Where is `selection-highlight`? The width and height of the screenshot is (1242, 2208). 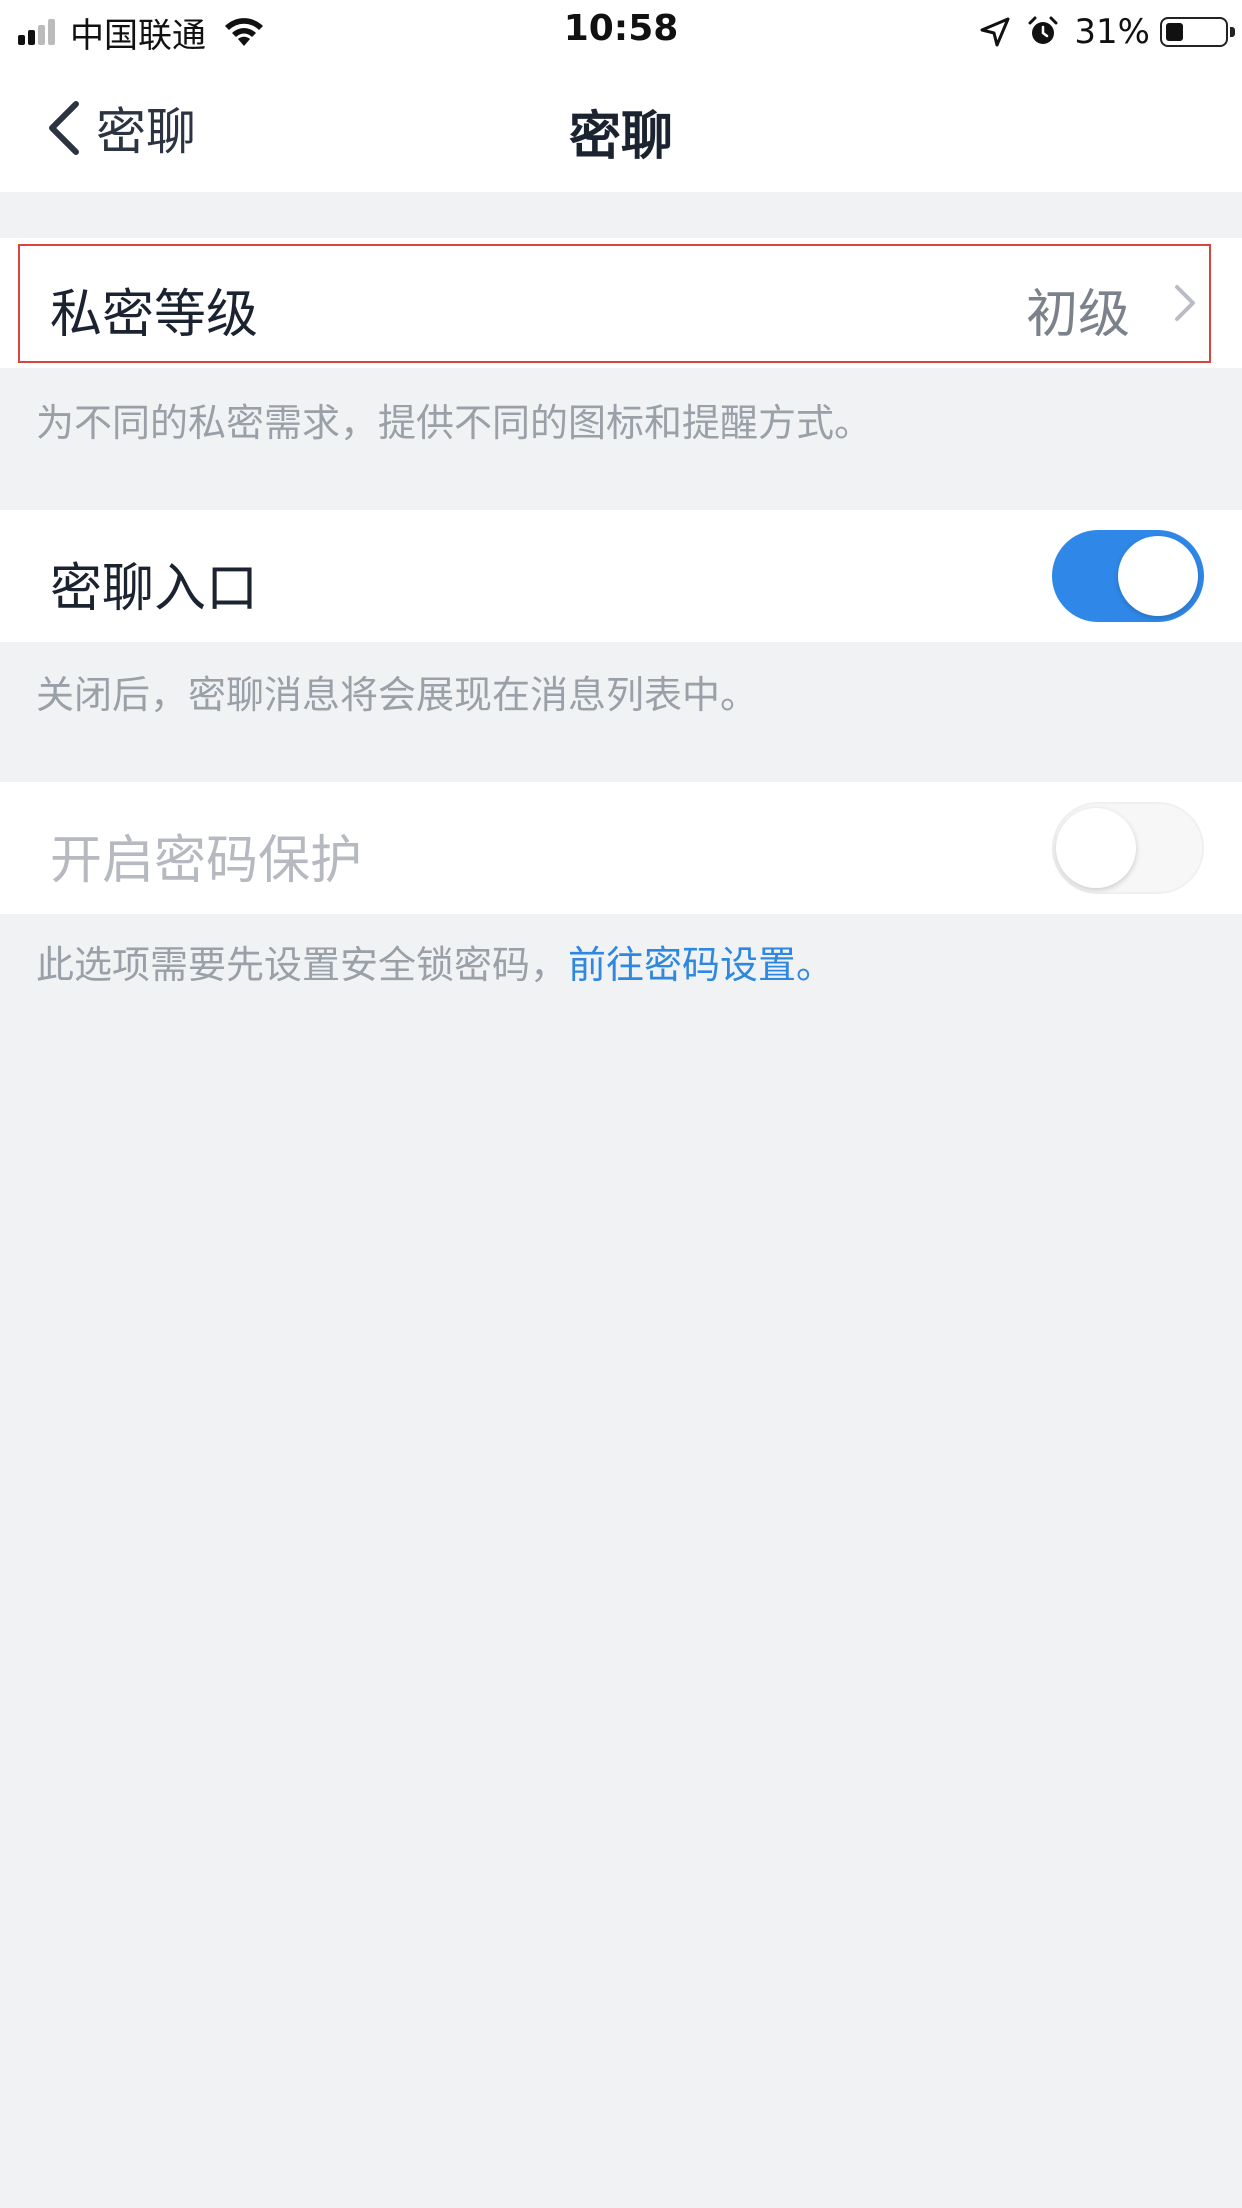
selection-highlight is located at coordinates (614, 303).